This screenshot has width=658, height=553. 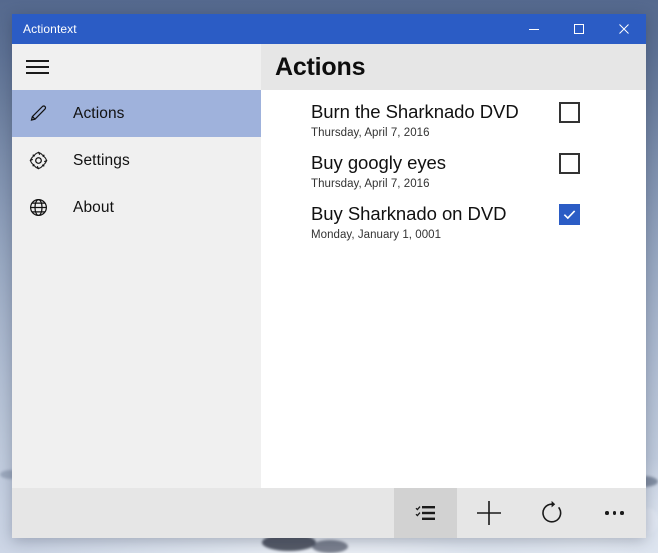 What do you see at coordinates (94, 207) in the screenshot?
I see `sidebar-item-label: About` at bounding box center [94, 207].